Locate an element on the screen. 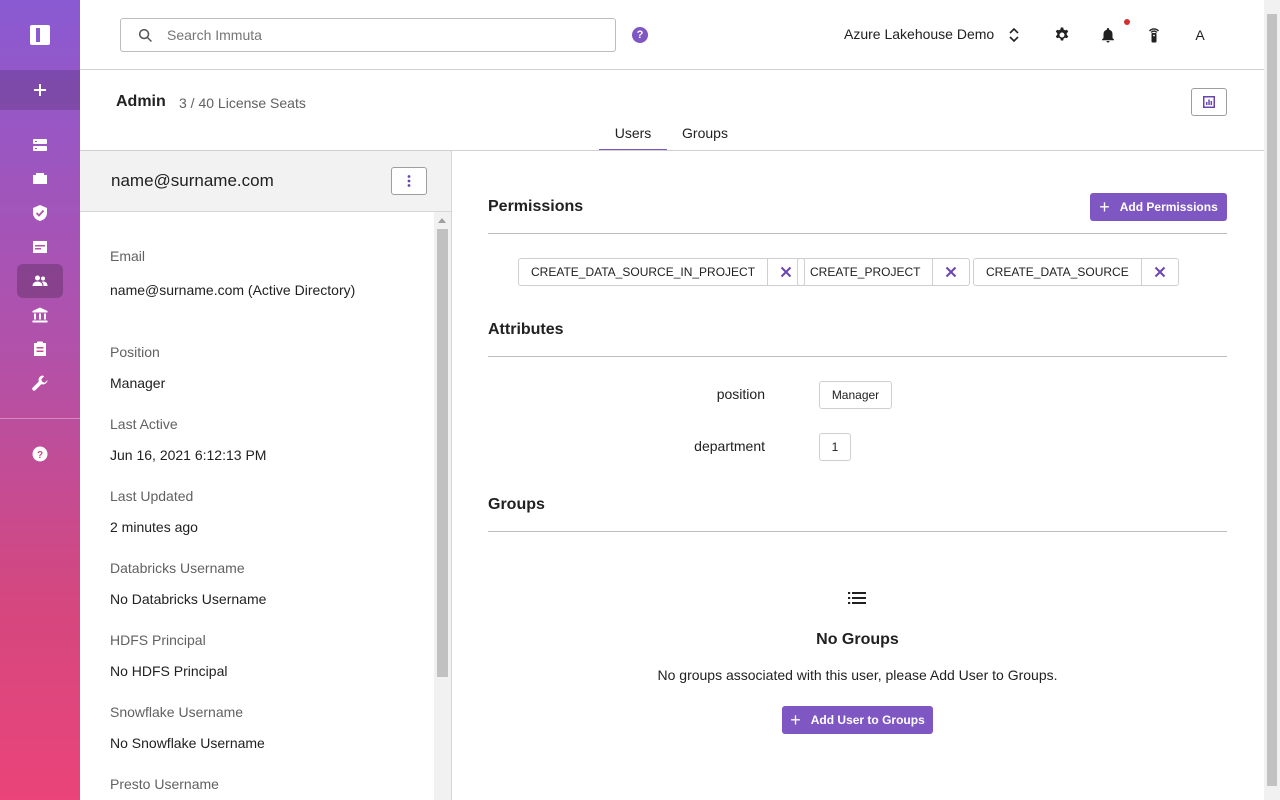 The height and width of the screenshot is (800, 1280). field-label-databricks-username: Databricks Username is located at coordinates (177, 568).